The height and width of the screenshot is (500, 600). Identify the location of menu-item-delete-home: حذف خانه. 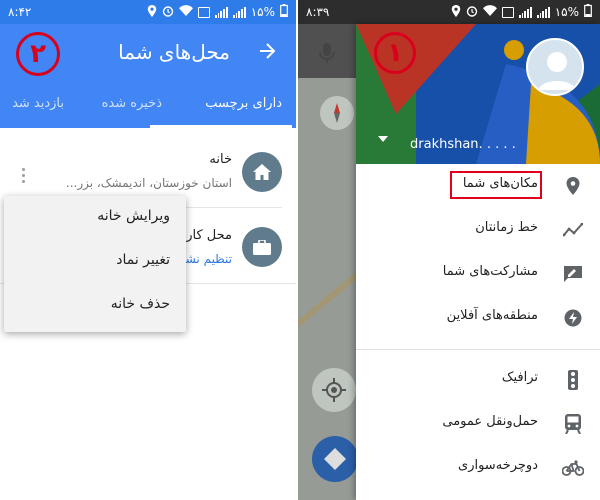
(140, 304).